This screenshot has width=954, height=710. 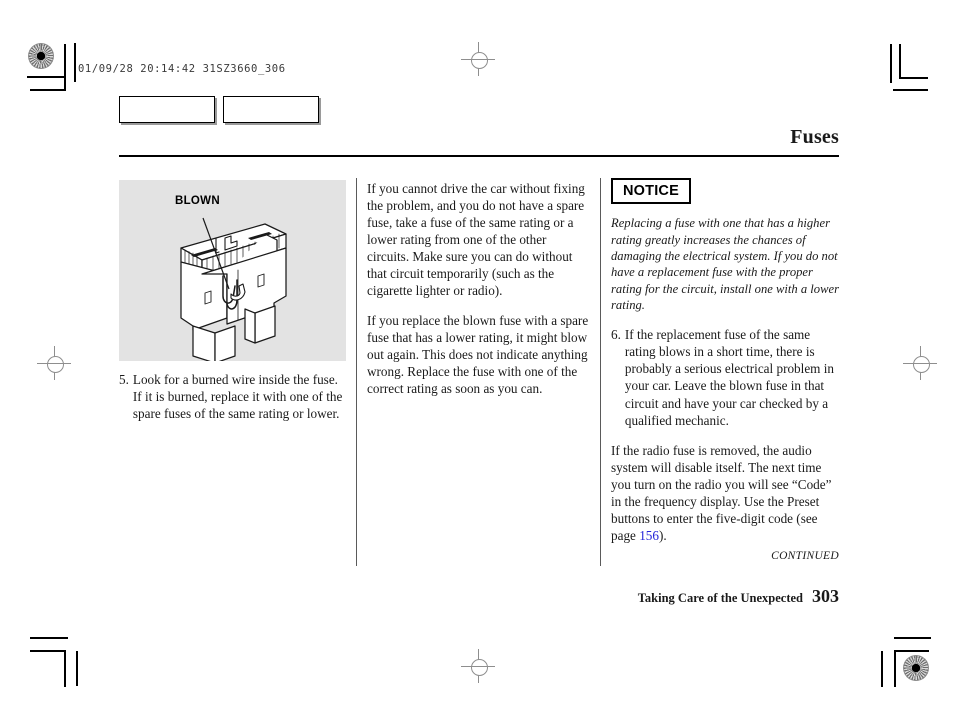 I want to click on figure-blown-fuse: BLOWN, so click(x=232, y=270).